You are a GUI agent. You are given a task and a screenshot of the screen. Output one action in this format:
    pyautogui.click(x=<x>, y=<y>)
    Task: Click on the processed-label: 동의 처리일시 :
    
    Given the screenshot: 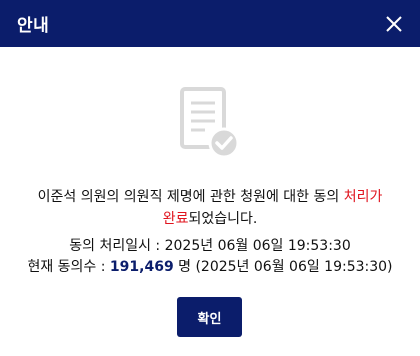 What is the action you would take?
    pyautogui.click(x=117, y=246)
    